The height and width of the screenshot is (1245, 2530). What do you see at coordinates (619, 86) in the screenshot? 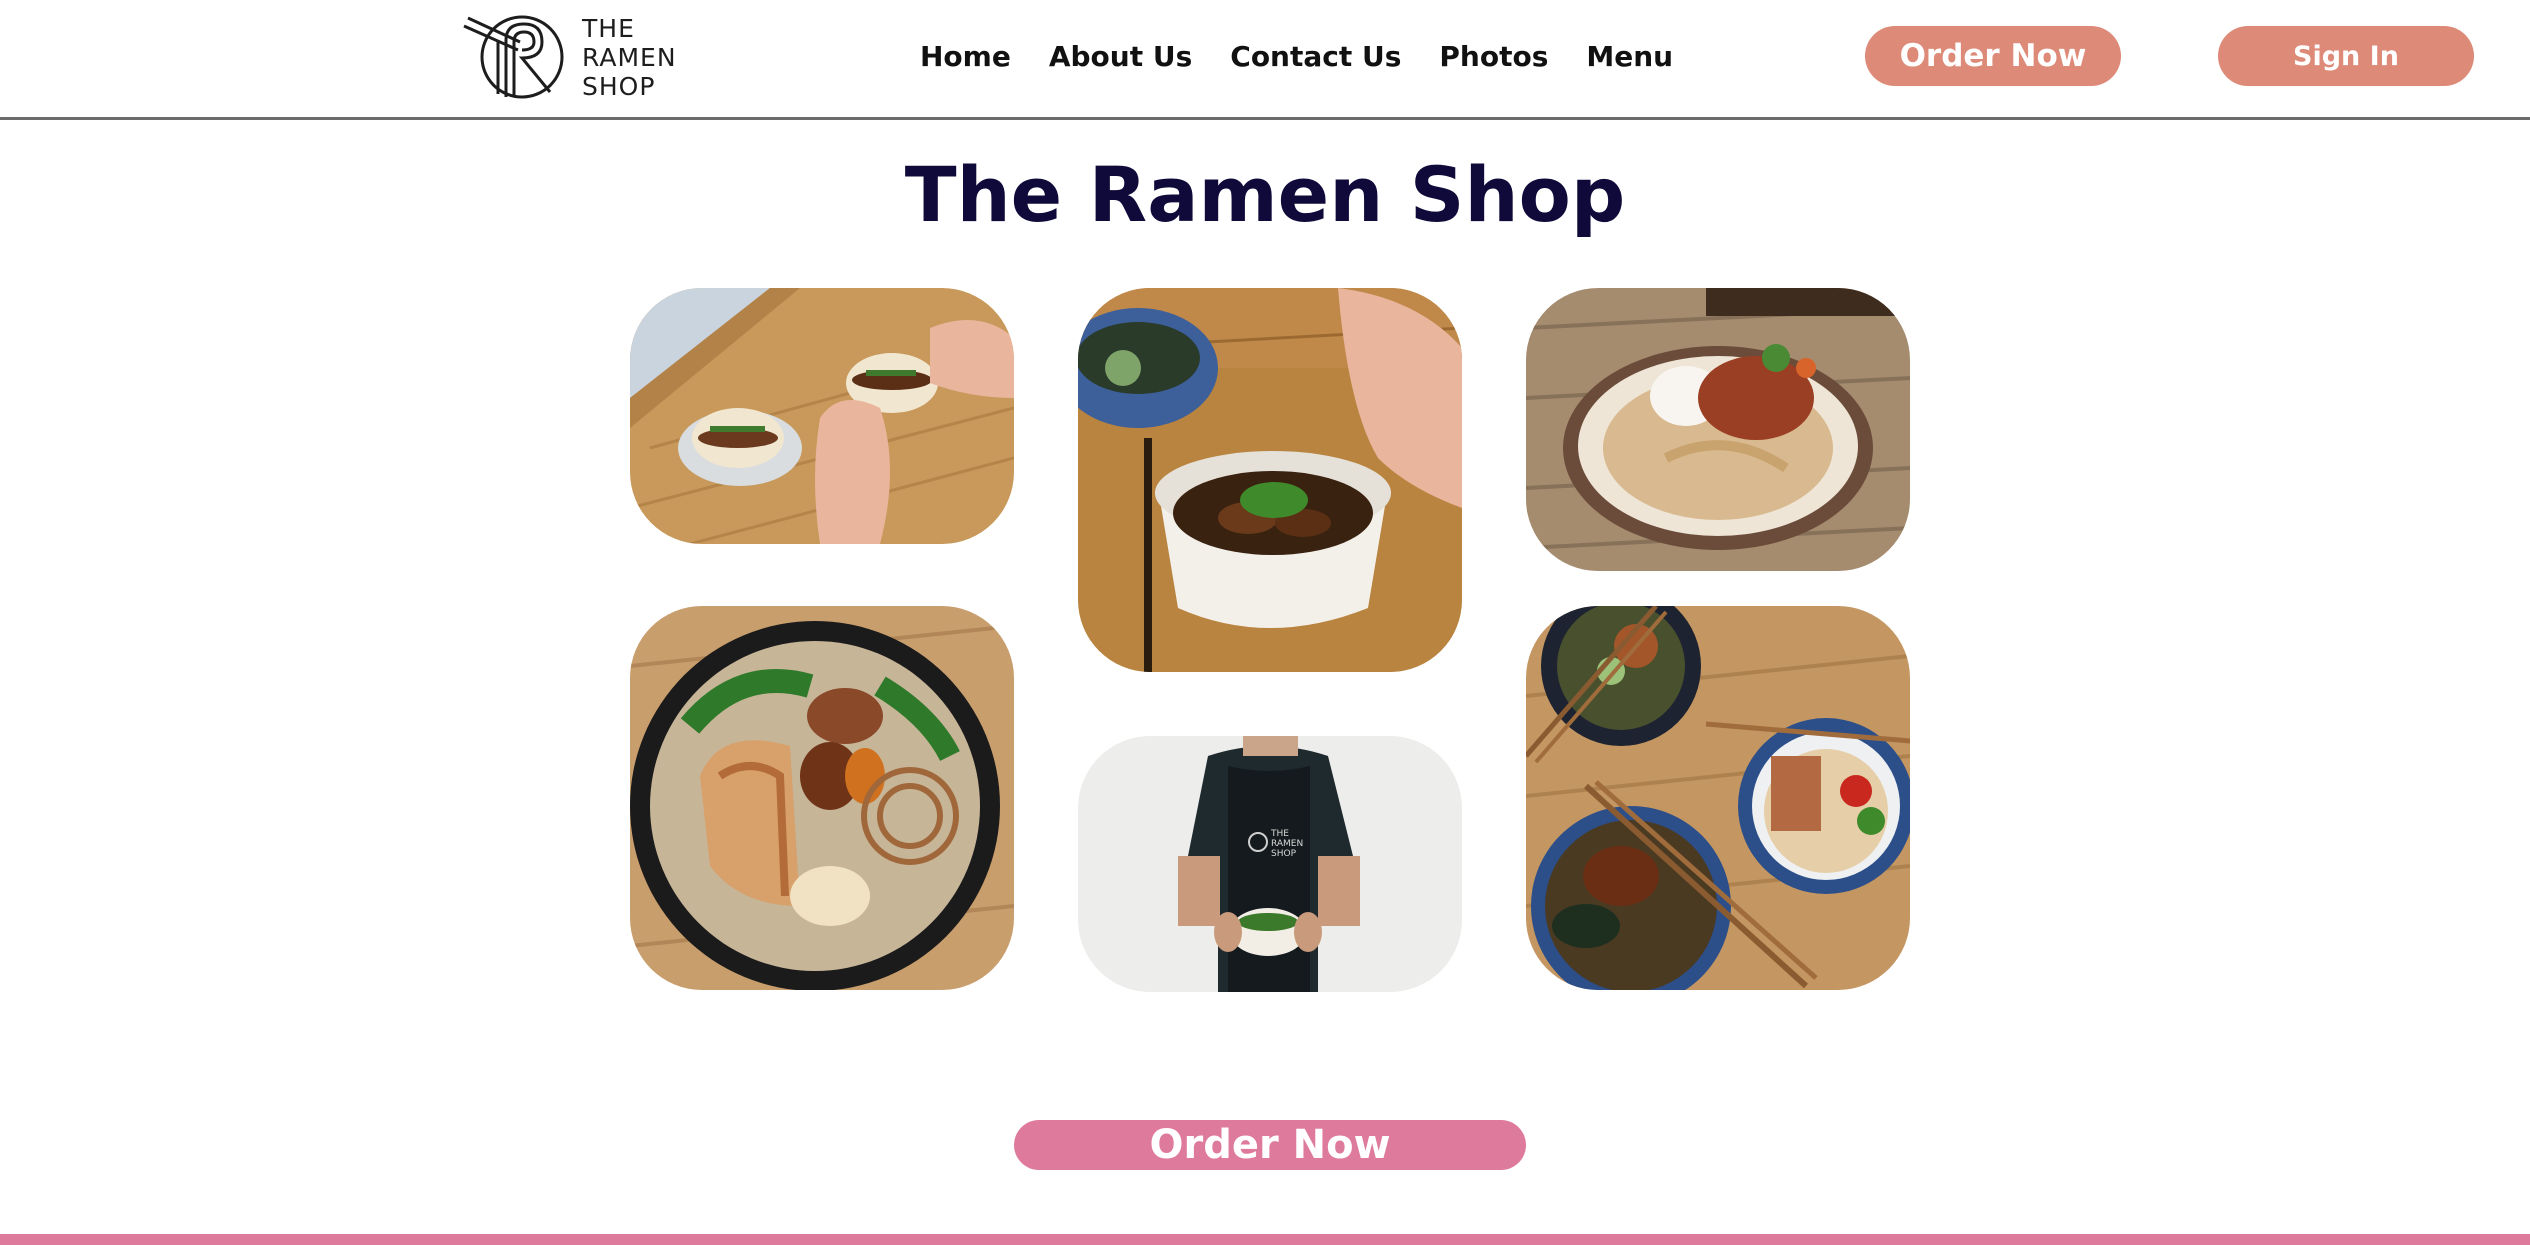
I see `brand-line: SHOP` at bounding box center [619, 86].